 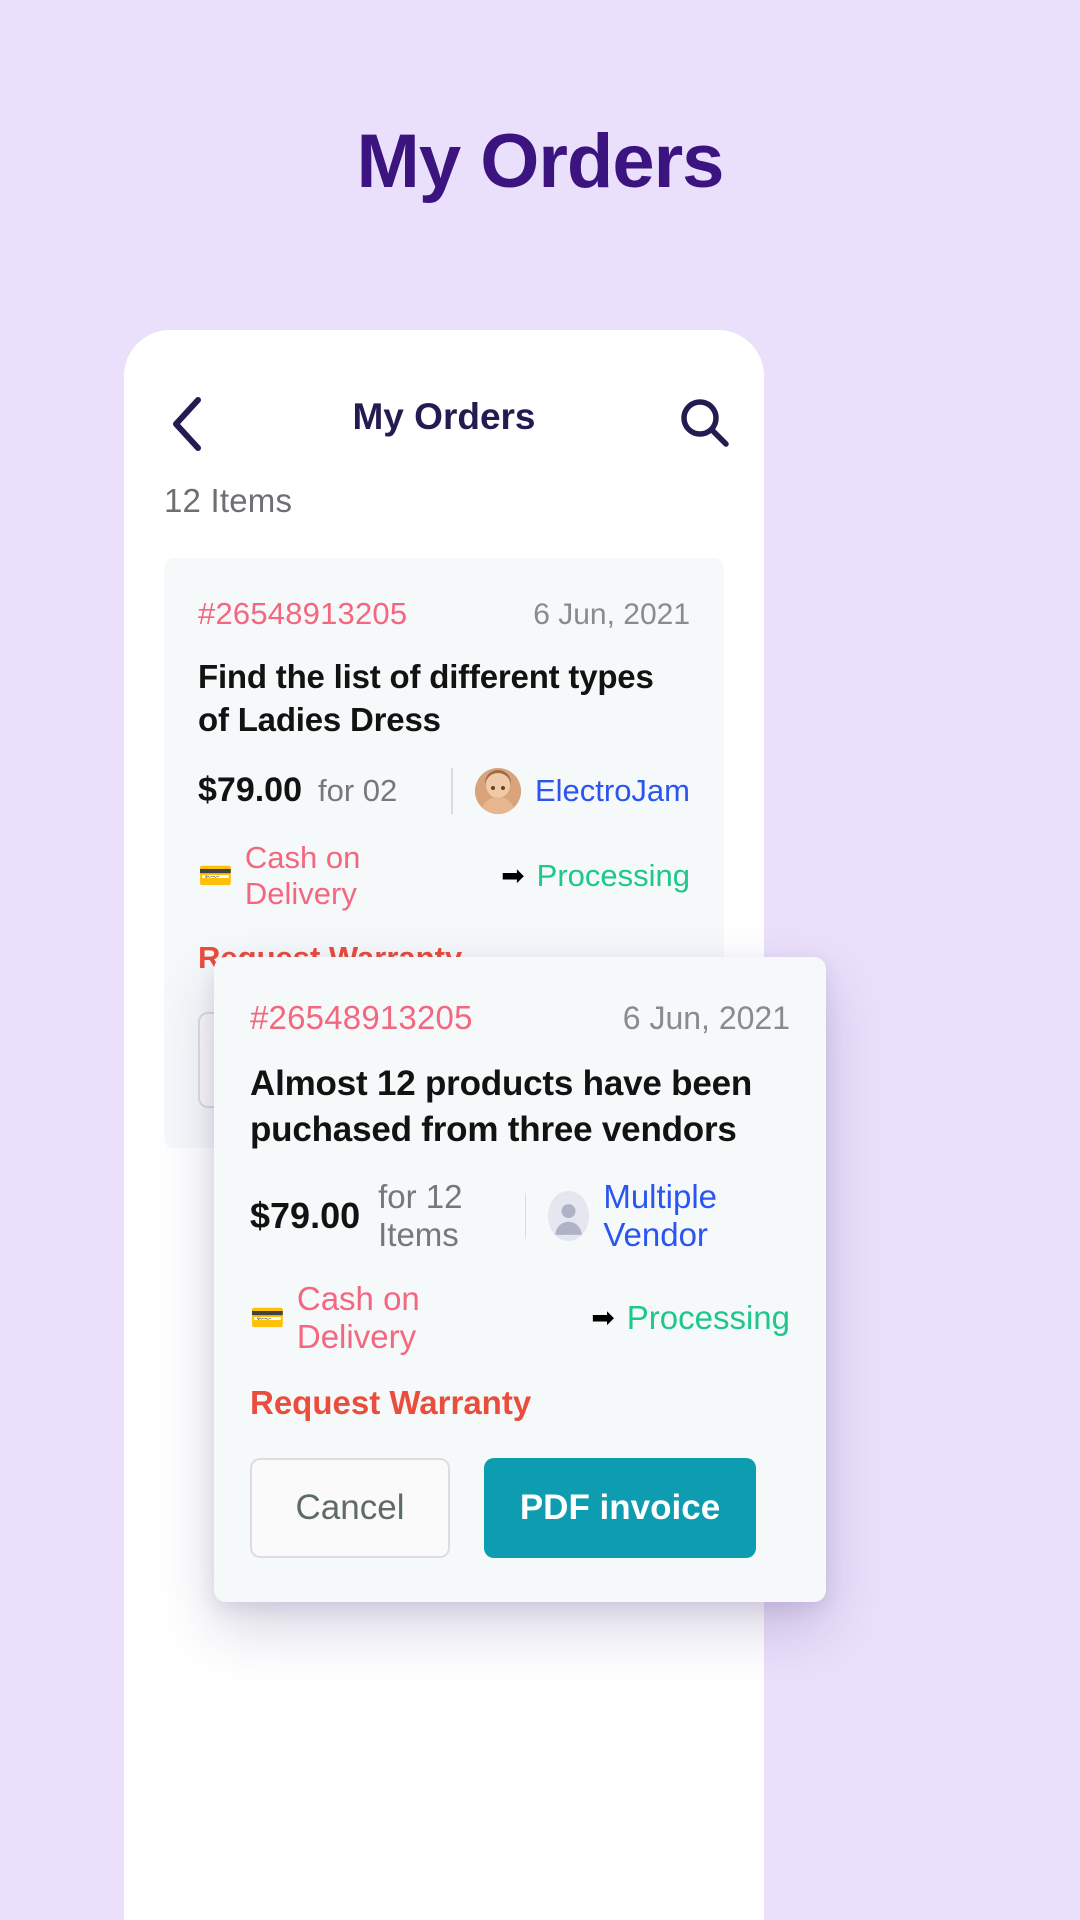 What do you see at coordinates (358, 790) in the screenshot?
I see `order-quantity: for 02` at bounding box center [358, 790].